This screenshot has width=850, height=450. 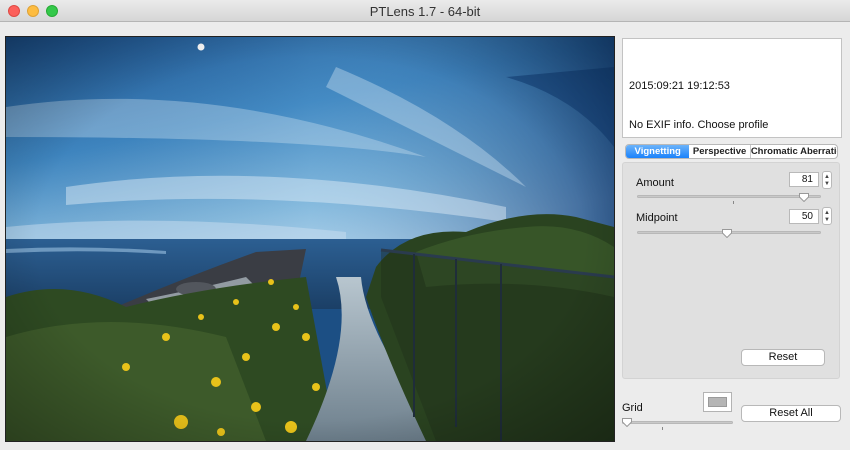 I want to click on midpoint-stepper: ▲ ▼, so click(x=827, y=216).